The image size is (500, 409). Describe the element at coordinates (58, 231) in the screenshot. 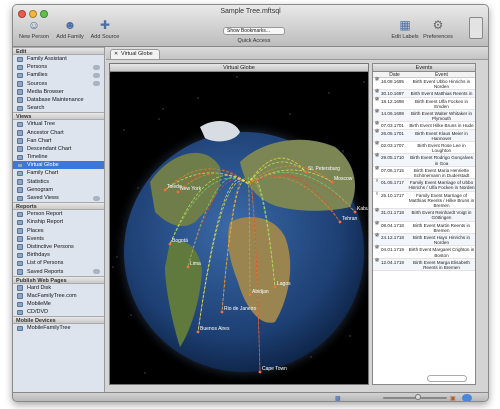

I see `sidebar-item-places: Places` at that location.